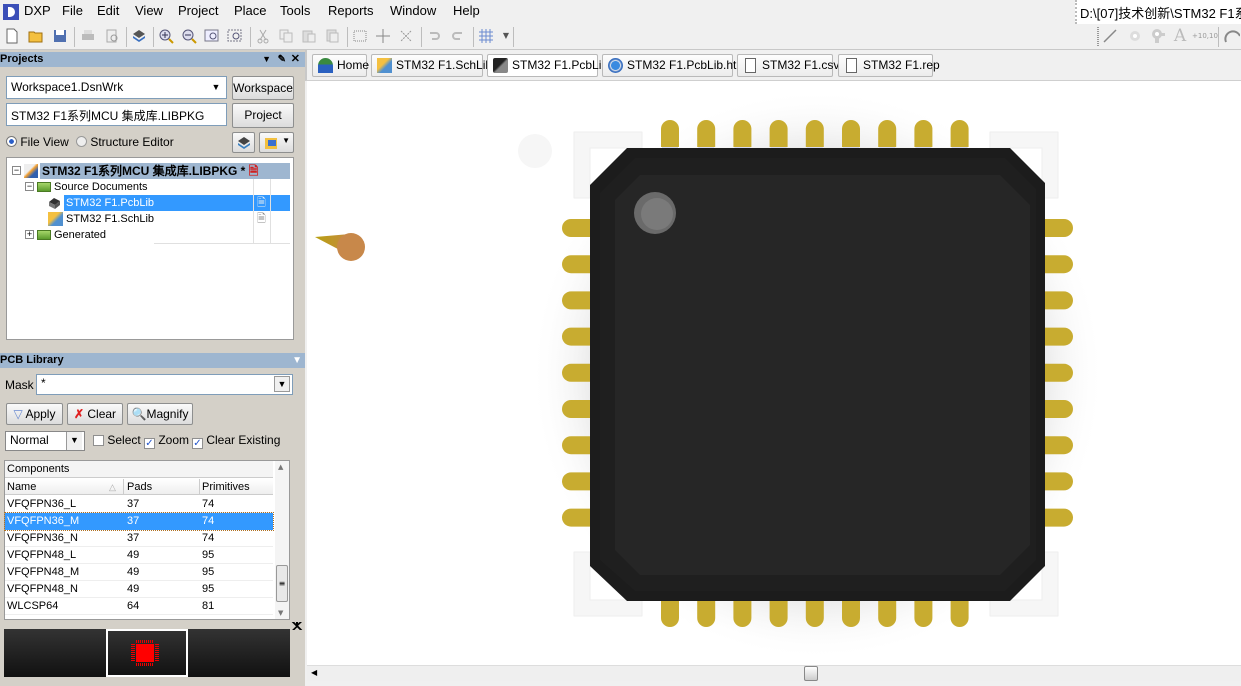 The image size is (1241, 686). What do you see at coordinates (282, 583) in the screenshot?
I see `scroll-thumb: ≡` at bounding box center [282, 583].